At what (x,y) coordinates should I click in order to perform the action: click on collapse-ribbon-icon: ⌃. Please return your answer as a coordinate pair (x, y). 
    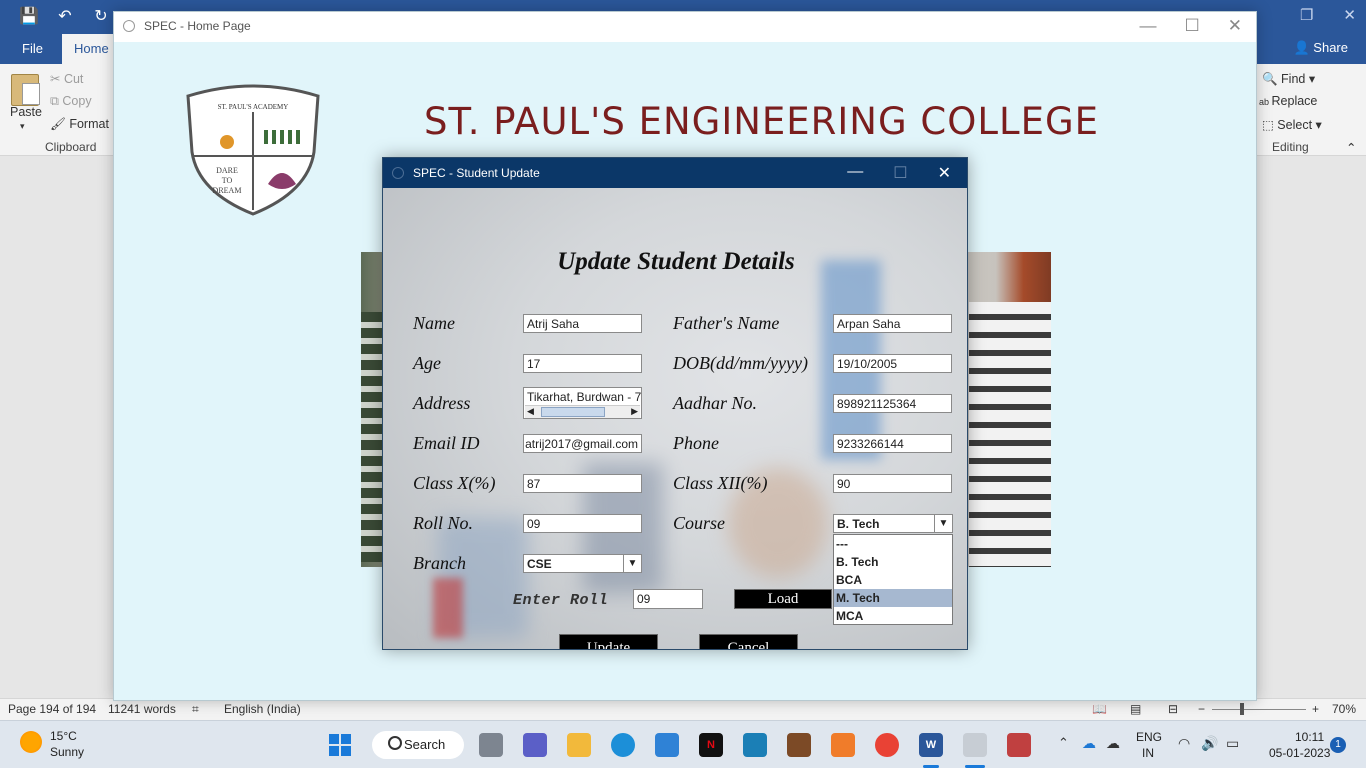
    Looking at the image, I should click on (1351, 147).